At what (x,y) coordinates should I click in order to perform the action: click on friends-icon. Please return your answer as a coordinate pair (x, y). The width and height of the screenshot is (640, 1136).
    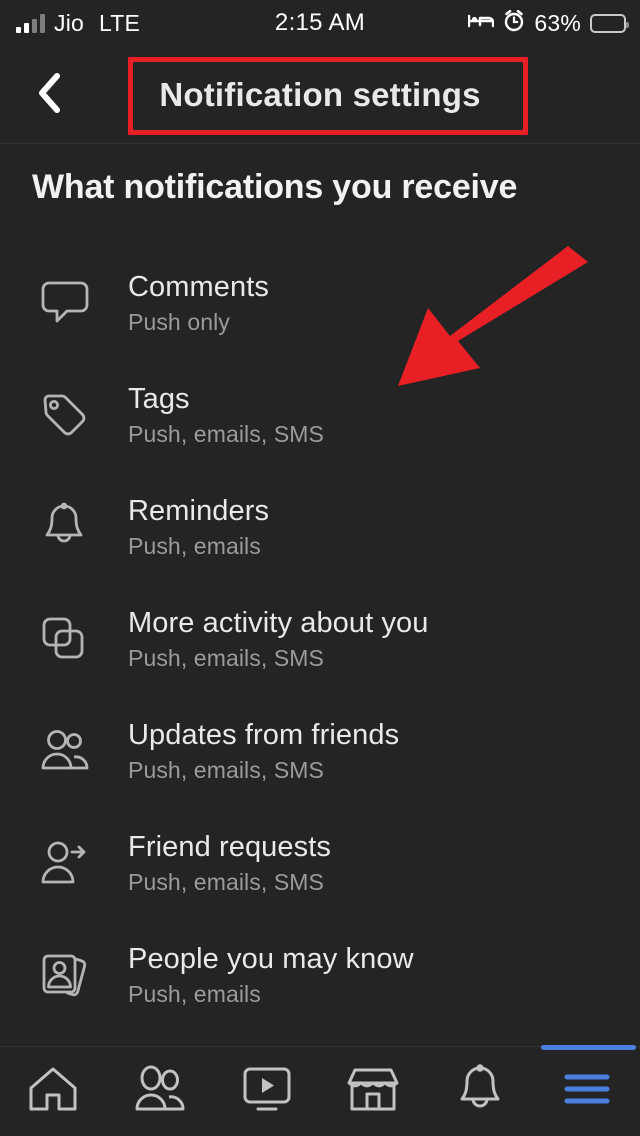
    Looking at the image, I should click on (160, 1091).